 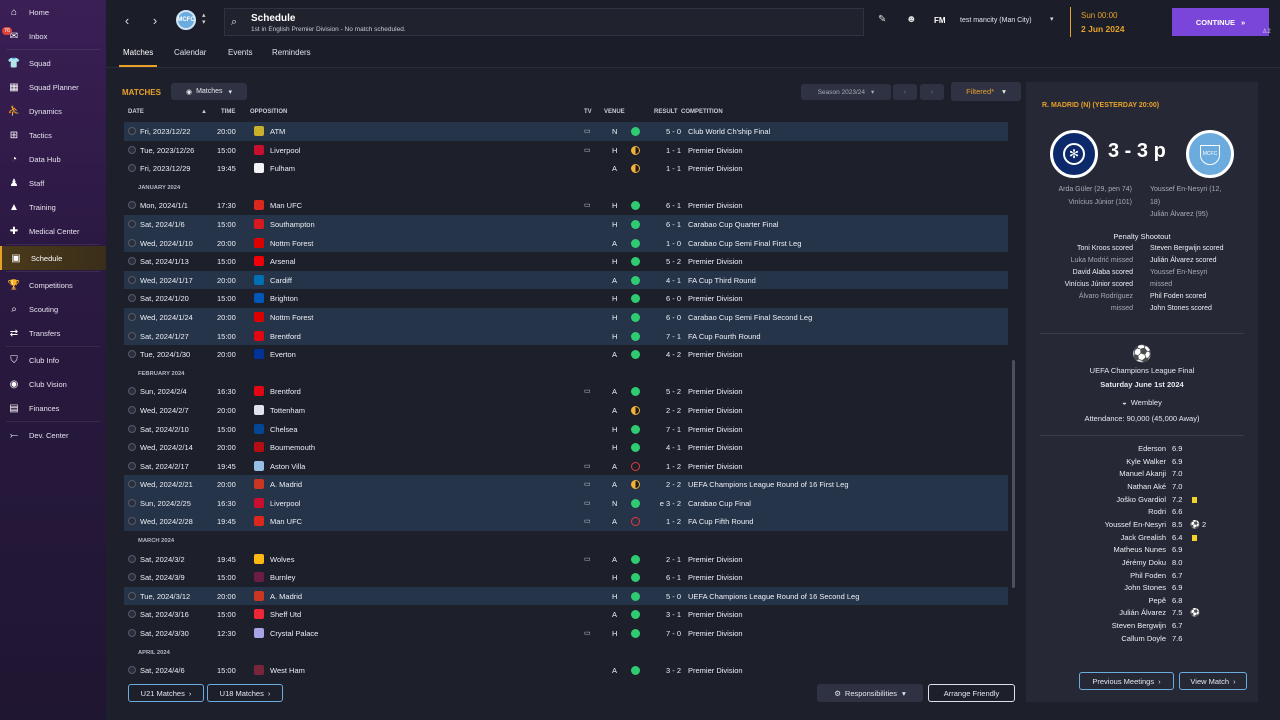 I want to click on player-rating-row: Rodri 6.6, so click(x=1142, y=512).